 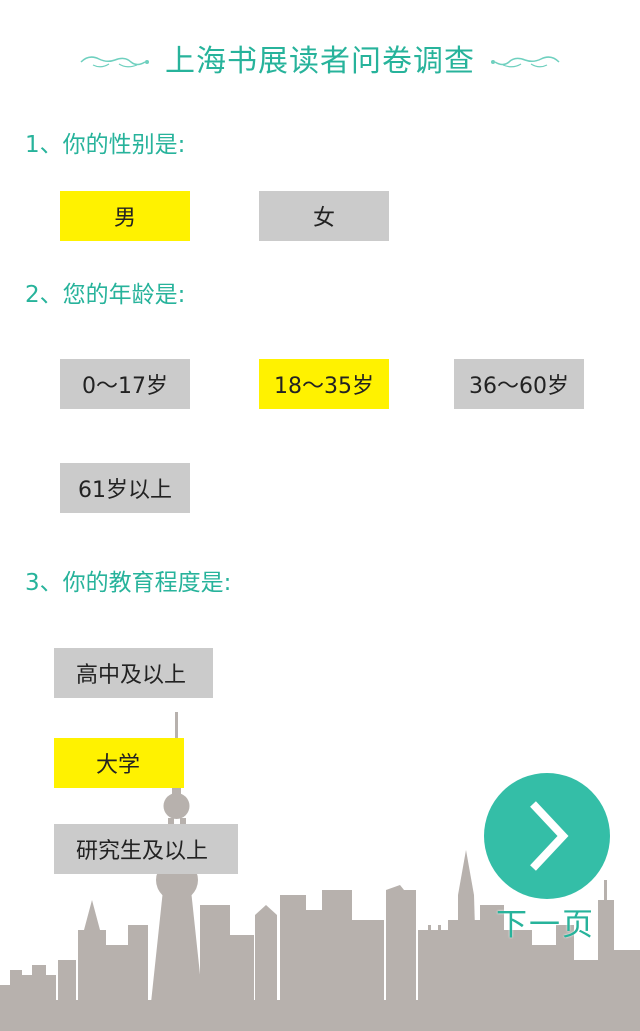 I want to click on question-3-label: 3、你的教育程度是:, so click(x=128, y=583).